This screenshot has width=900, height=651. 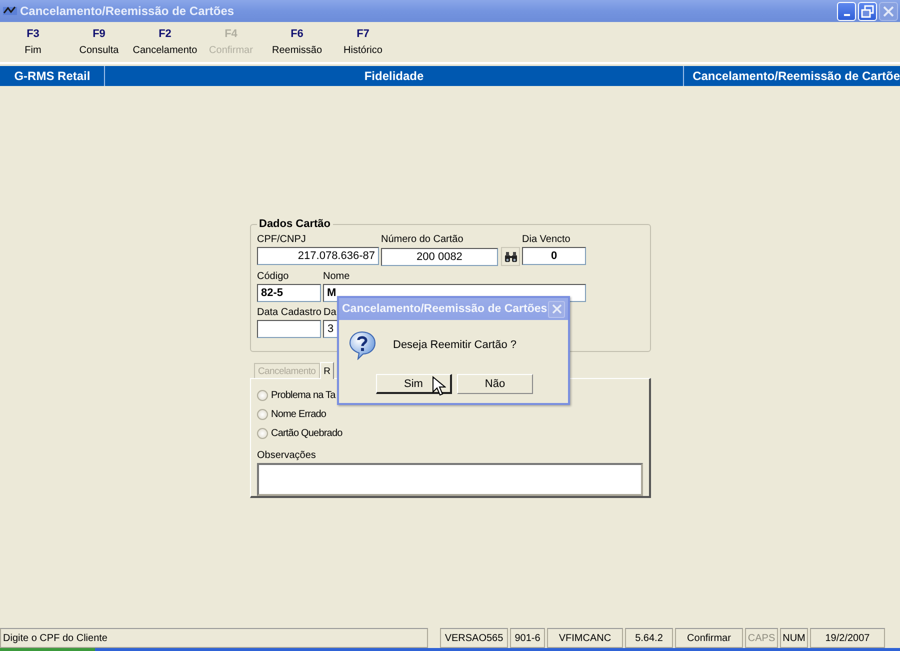 I want to click on field-label: Dia Vencto, so click(x=547, y=239).